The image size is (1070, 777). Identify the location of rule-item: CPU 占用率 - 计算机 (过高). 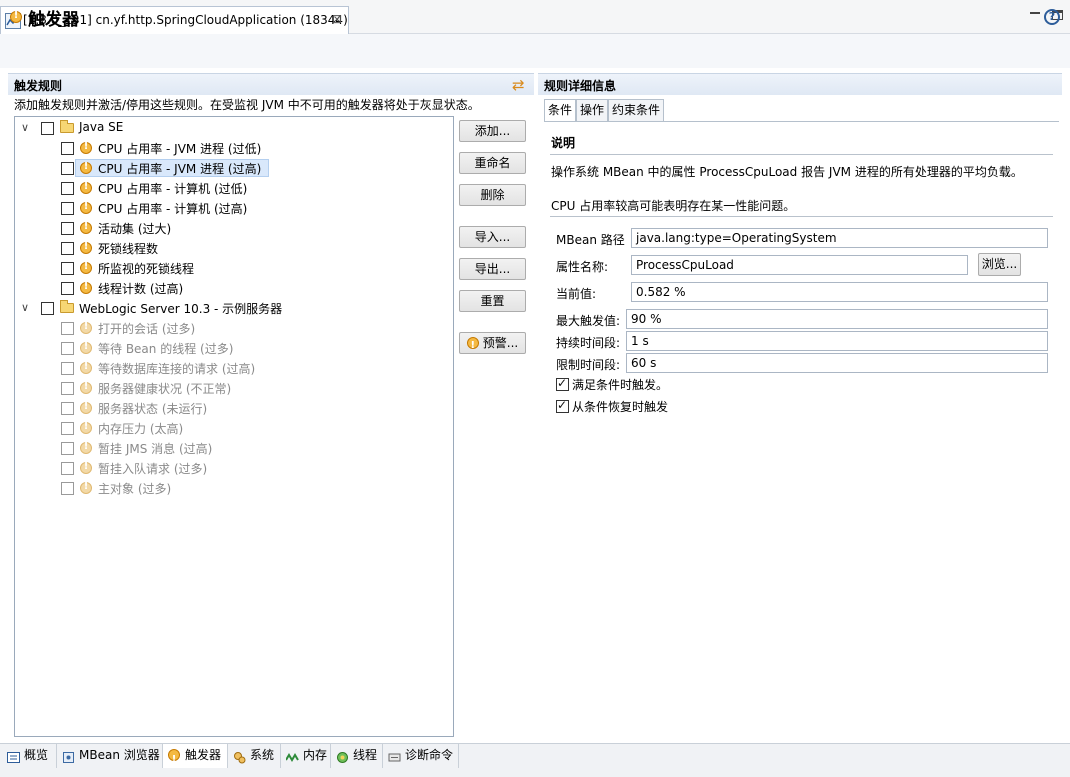
(234, 208).